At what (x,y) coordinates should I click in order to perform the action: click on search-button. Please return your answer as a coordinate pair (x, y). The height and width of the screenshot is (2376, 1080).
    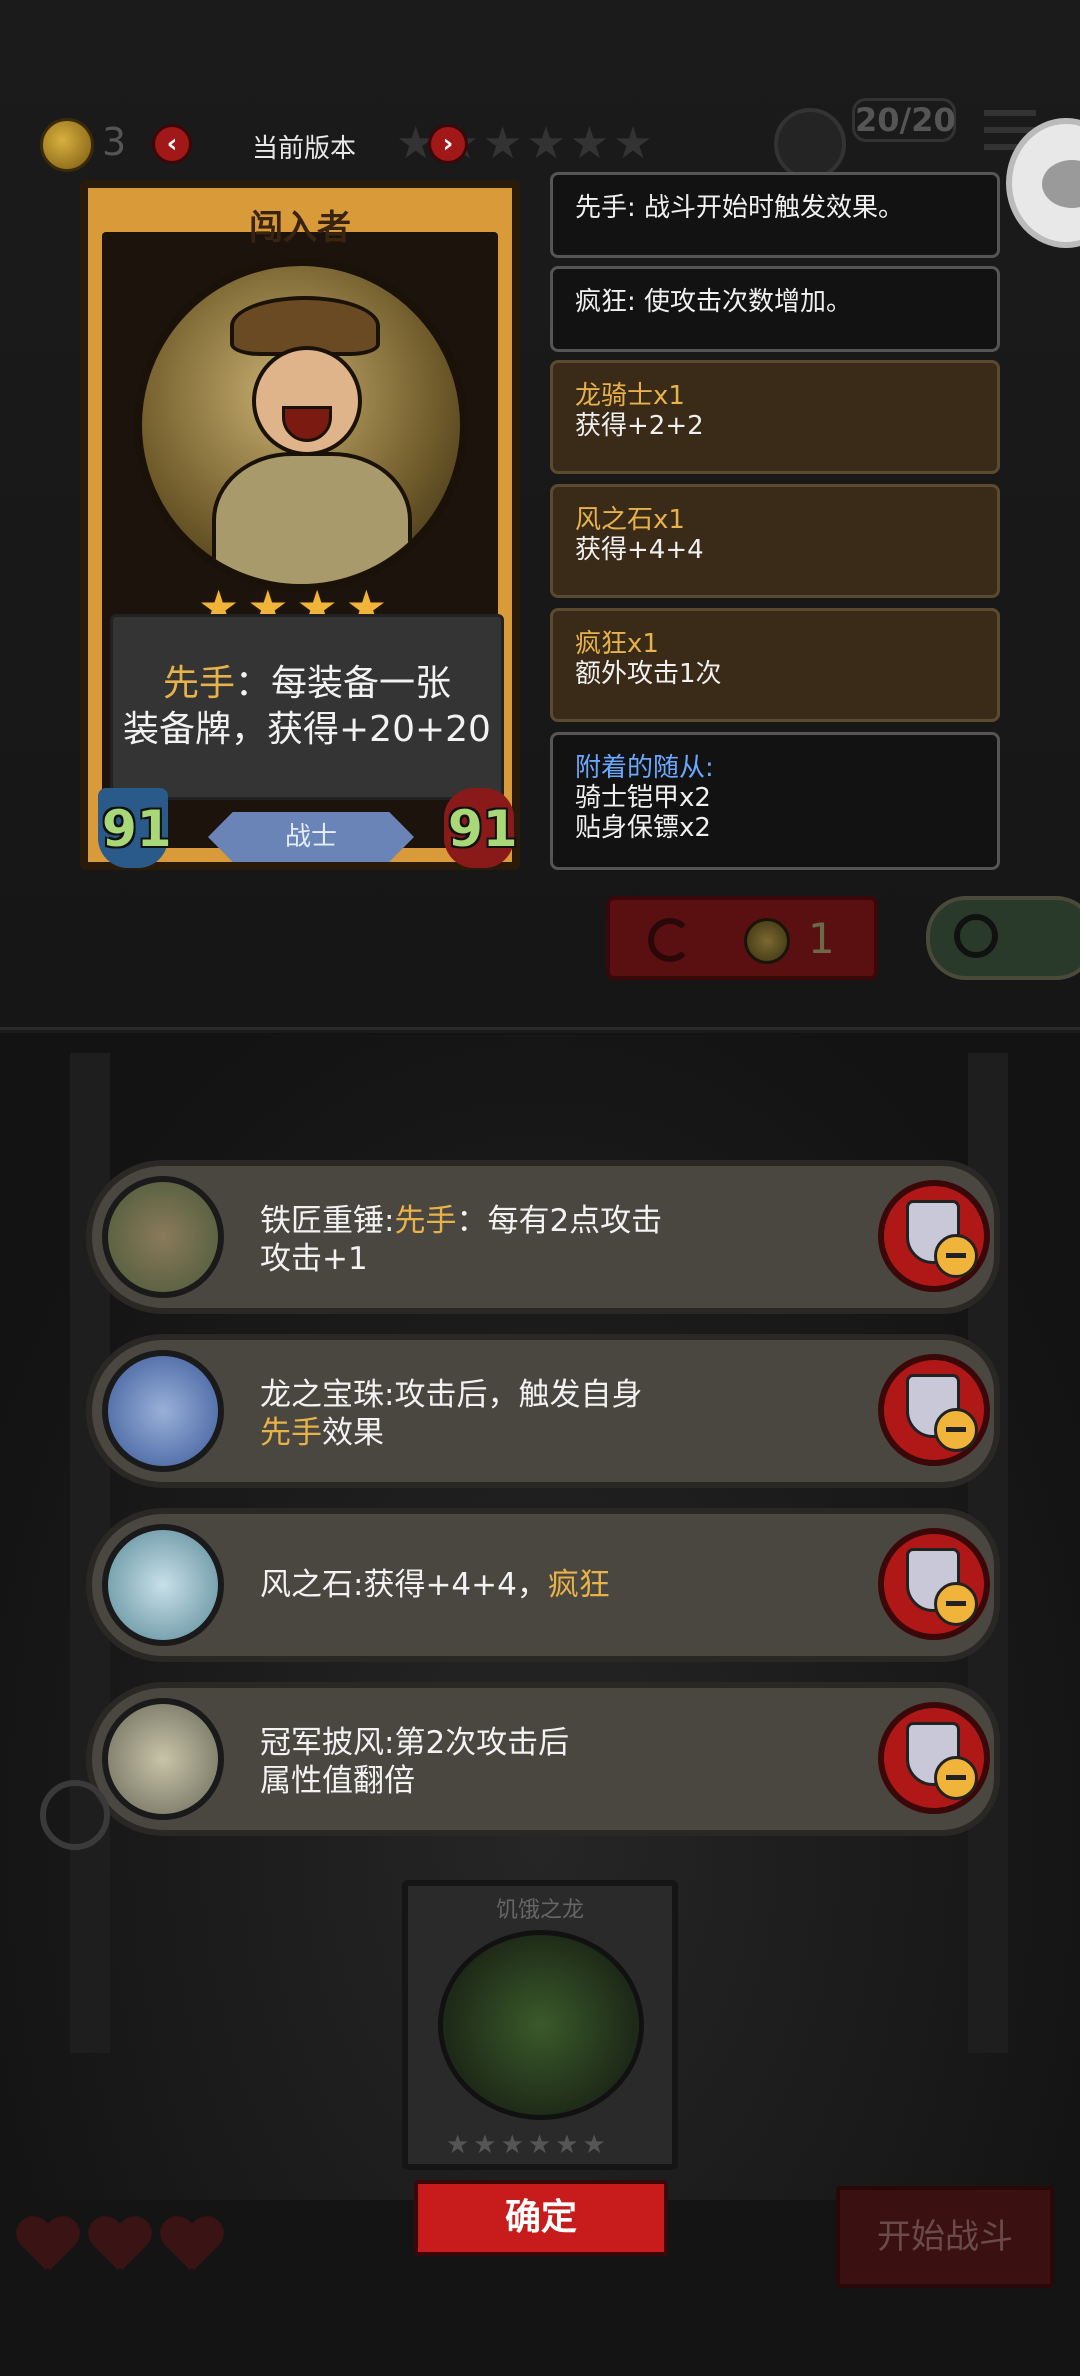
    Looking at the image, I should click on (1003, 938).